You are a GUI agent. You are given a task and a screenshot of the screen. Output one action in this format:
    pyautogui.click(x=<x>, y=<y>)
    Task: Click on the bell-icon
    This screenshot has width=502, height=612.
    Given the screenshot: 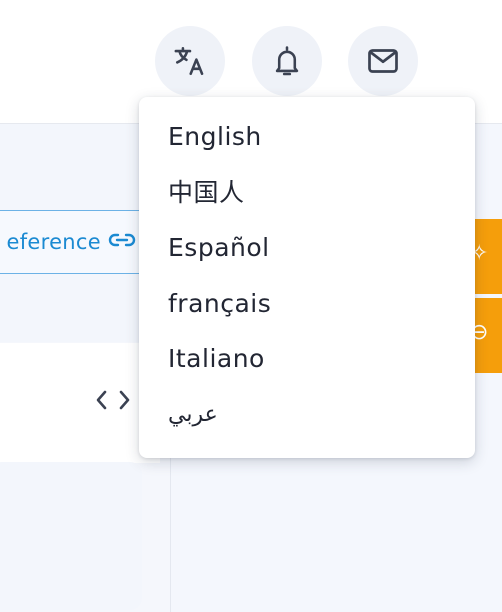 What is the action you would take?
    pyautogui.click(x=287, y=61)
    